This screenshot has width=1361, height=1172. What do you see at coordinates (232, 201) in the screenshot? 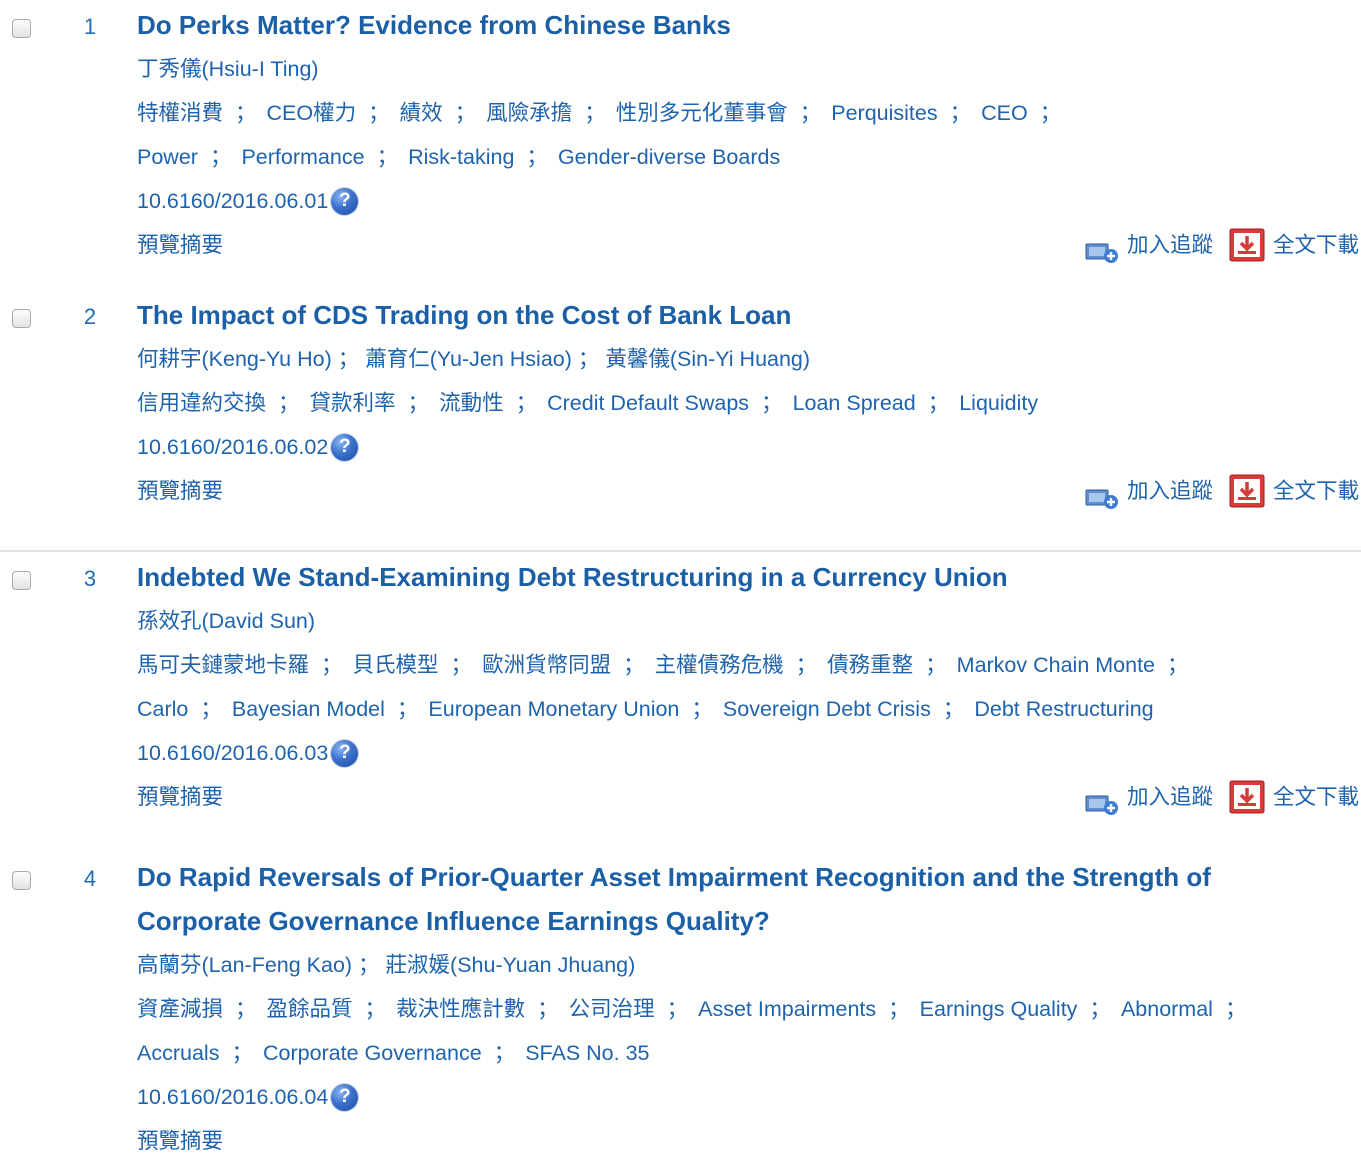
I see `doi-link: 10.6160/2016.06.01` at bounding box center [232, 201].